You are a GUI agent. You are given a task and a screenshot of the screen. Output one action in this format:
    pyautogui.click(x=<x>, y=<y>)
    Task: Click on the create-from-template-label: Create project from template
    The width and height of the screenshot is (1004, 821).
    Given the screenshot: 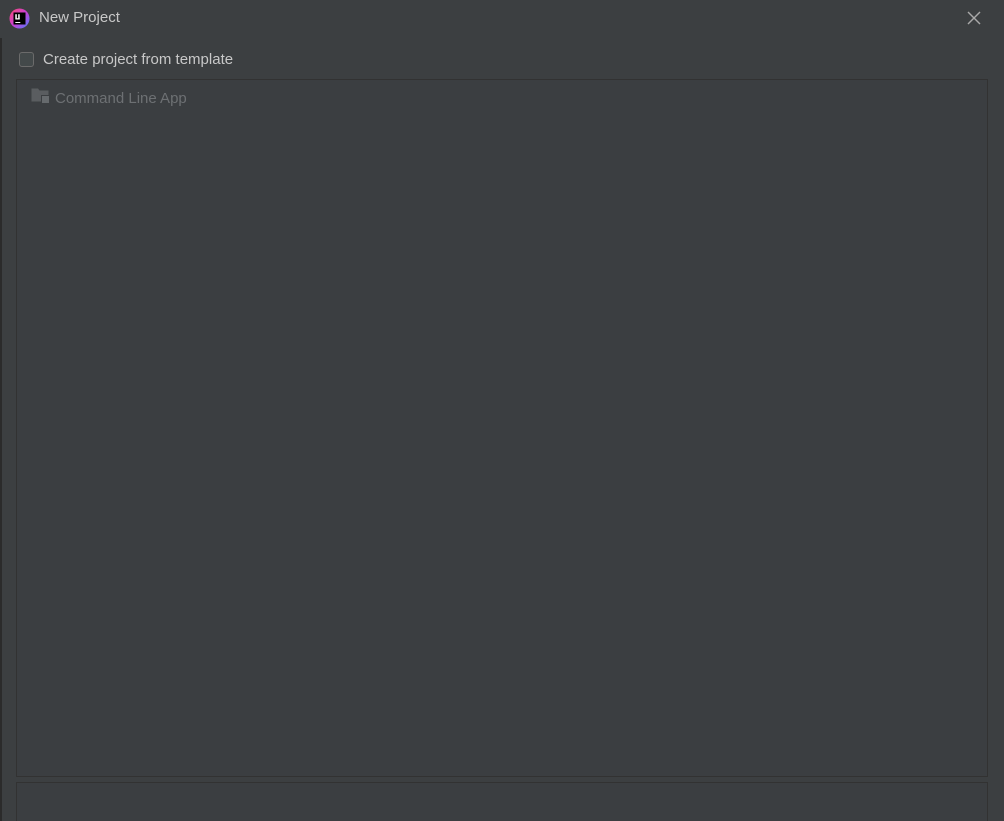 What is the action you would take?
    pyautogui.click(x=138, y=59)
    